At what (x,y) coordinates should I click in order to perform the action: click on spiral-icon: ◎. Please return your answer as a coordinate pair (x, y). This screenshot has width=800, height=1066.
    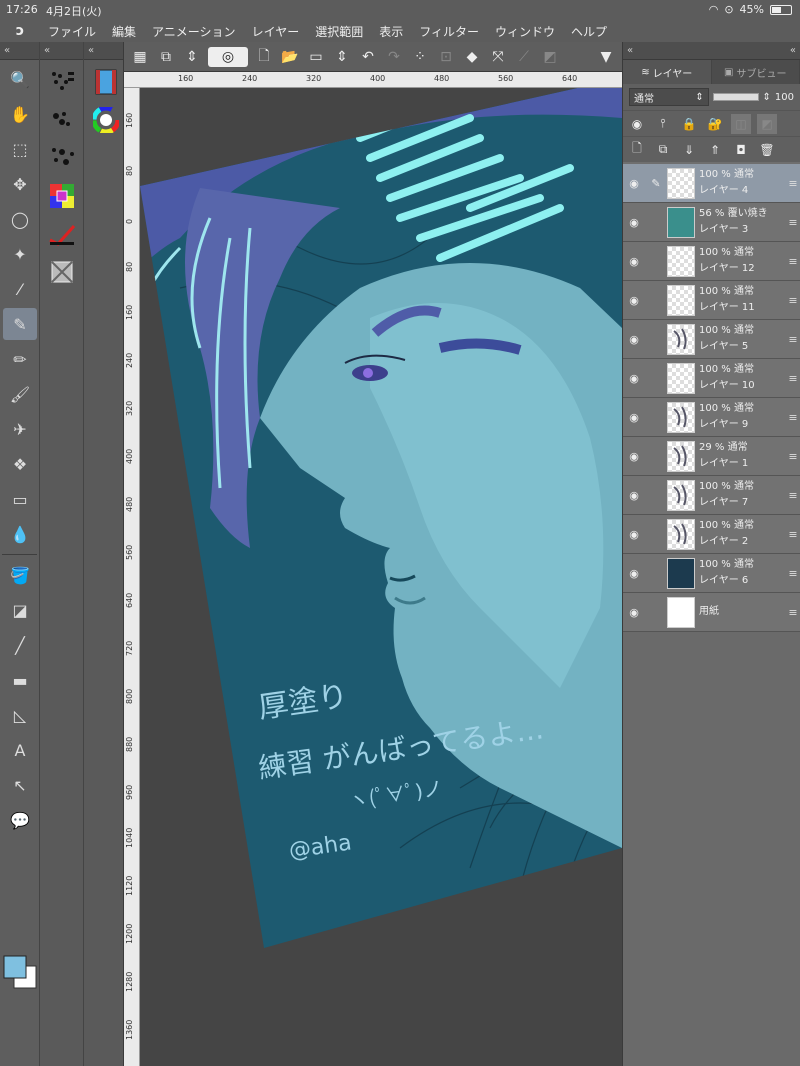
    Looking at the image, I should click on (228, 56).